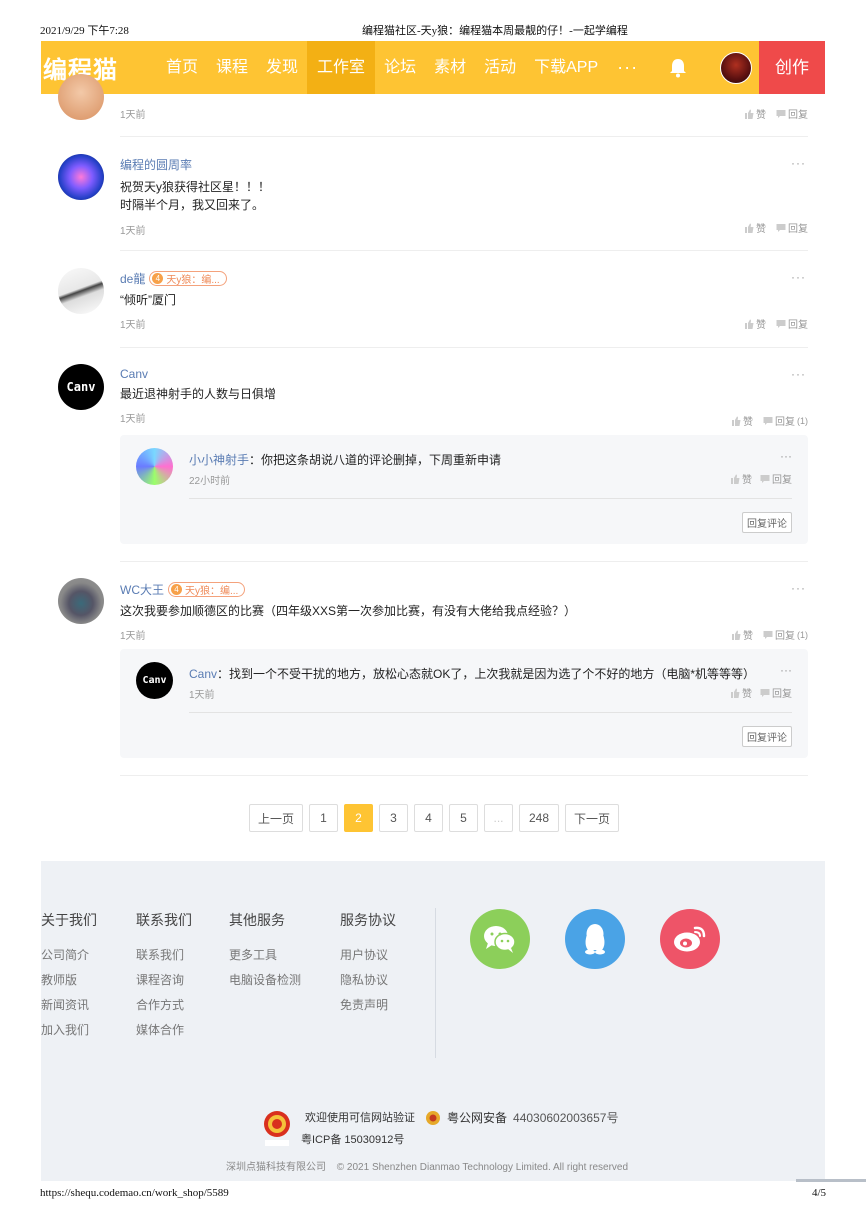  What do you see at coordinates (323, 818) in the screenshot?
I see `page-button: 1` at bounding box center [323, 818].